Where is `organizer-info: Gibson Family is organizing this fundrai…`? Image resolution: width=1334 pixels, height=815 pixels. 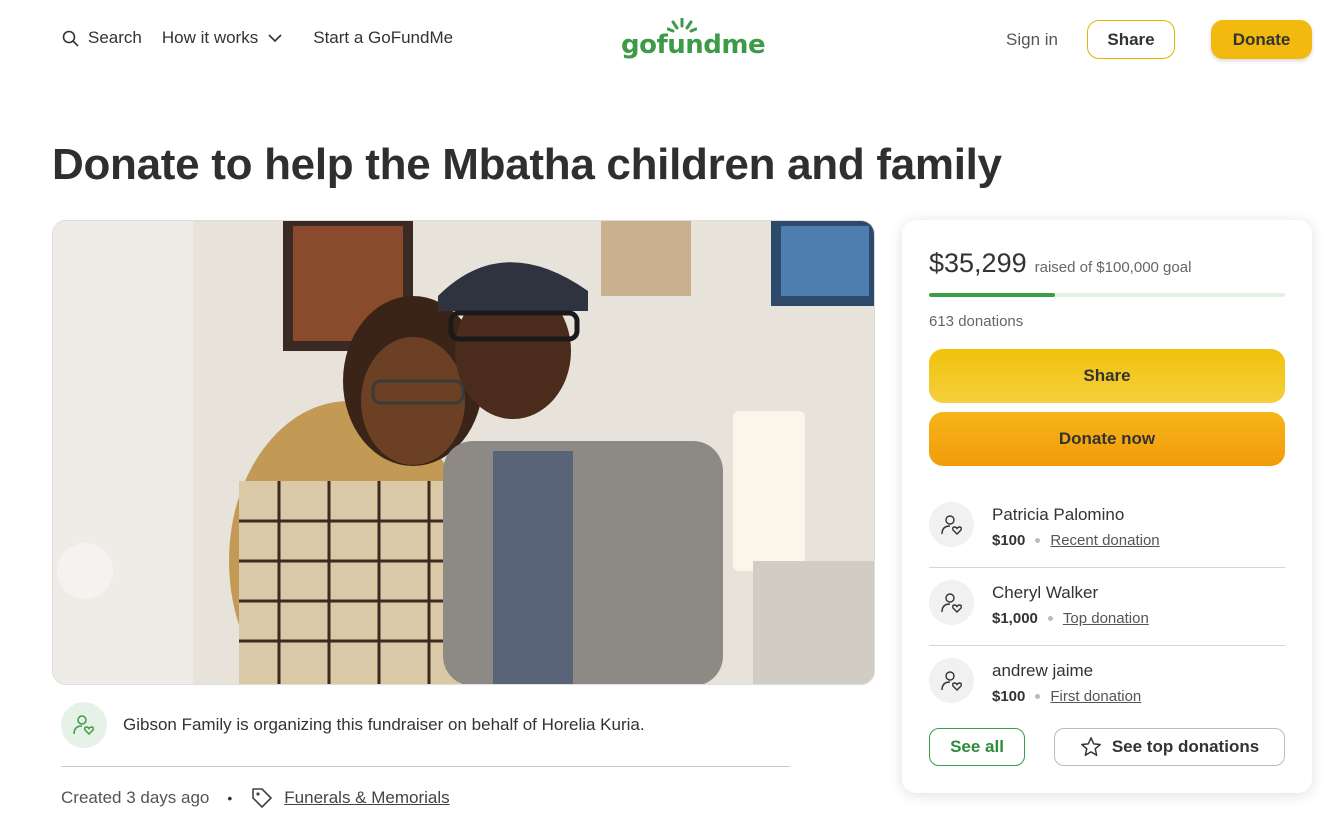
organizer-info: Gibson Family is organizing this fundrai… is located at coordinates (353, 725).